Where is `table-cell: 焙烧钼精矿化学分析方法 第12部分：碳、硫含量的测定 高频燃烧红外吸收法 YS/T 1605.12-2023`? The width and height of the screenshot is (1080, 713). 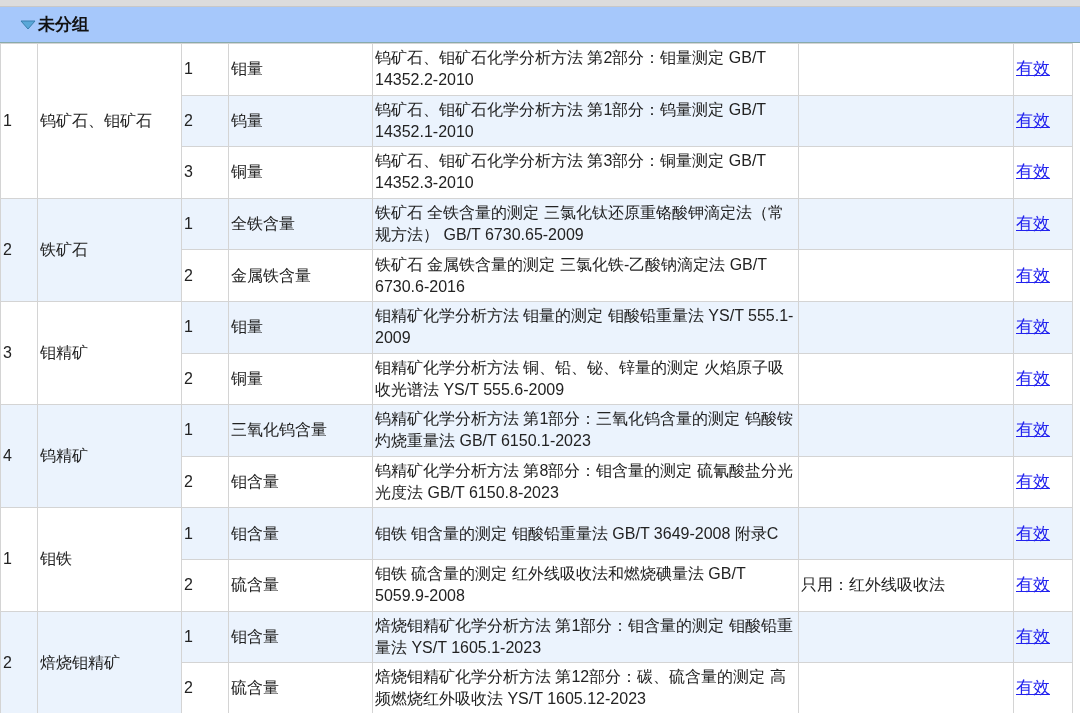
table-cell: 焙烧钼精矿化学分析方法 第12部分：碳、硫含量的测定 高频燃烧红外吸收法 YS/T 1605.12-2023 is located at coordinates (585, 687).